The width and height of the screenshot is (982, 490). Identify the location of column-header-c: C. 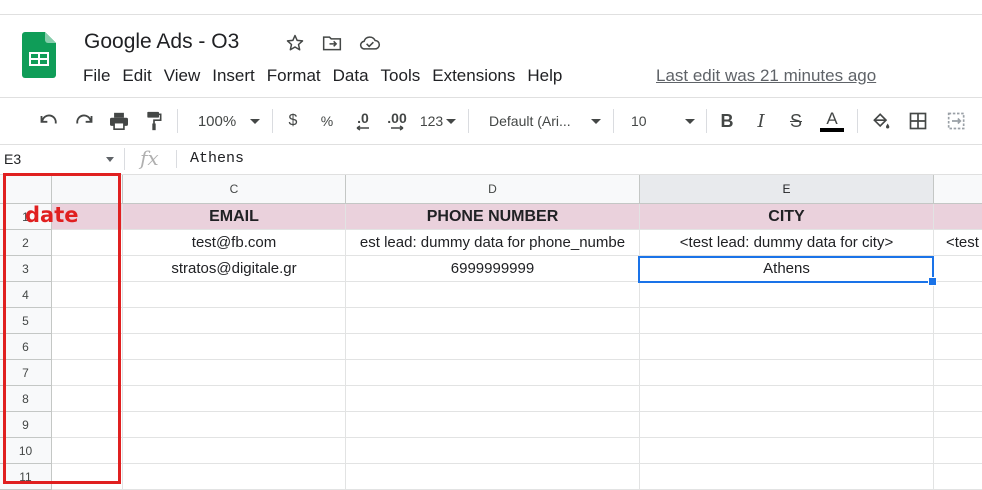
(234, 189).